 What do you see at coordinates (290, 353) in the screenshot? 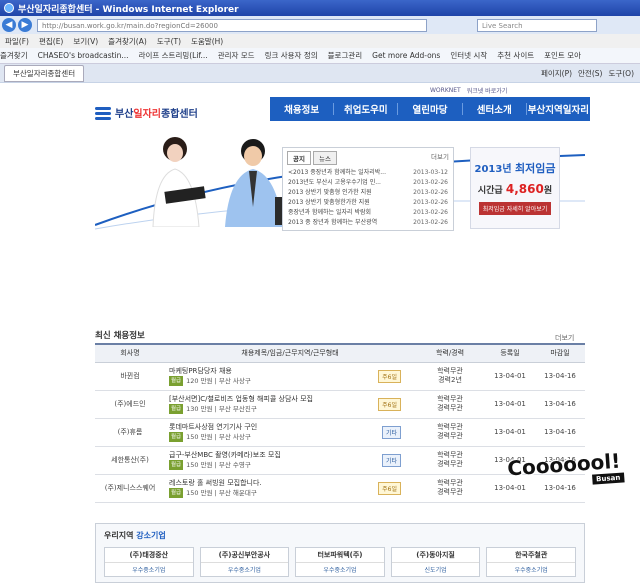
I see `col-title: 채용제목/임금/근무지역/근무형태` at bounding box center [290, 353].